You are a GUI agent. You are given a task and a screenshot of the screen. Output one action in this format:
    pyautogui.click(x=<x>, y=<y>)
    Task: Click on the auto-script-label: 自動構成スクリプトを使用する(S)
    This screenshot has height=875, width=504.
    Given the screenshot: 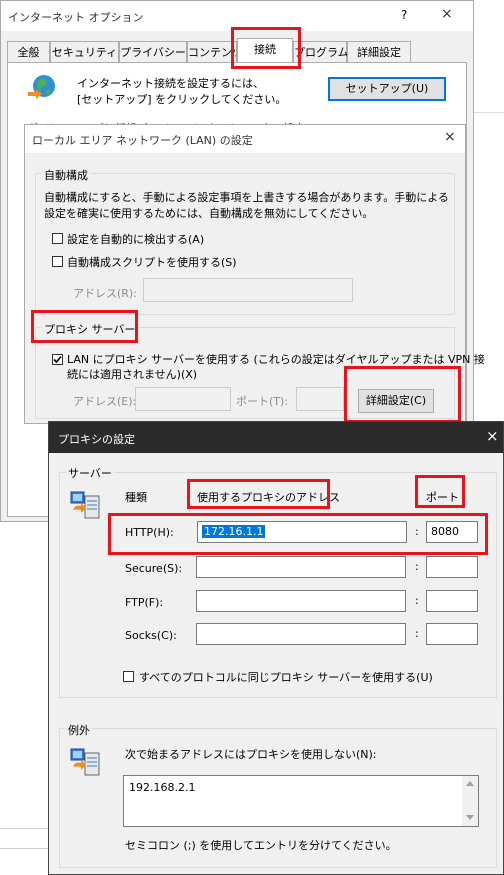 What is the action you would take?
    pyautogui.click(x=152, y=262)
    